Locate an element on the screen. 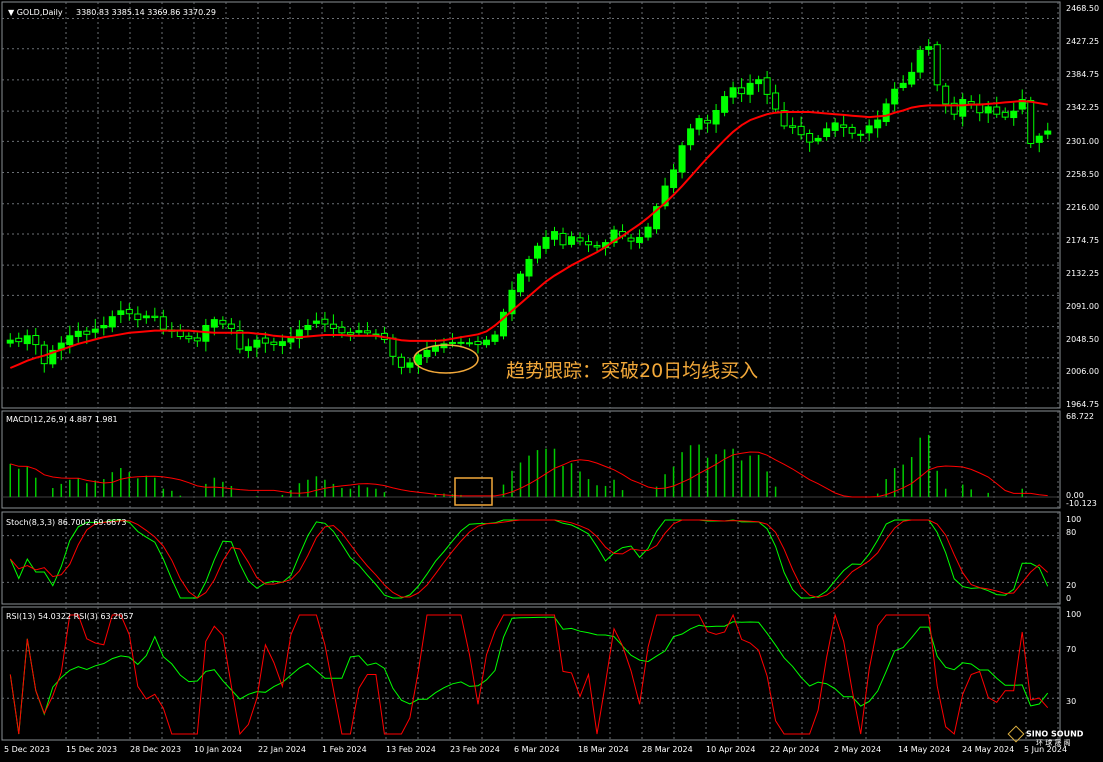  rsi-tick: 100 is located at coordinates (1074, 614).